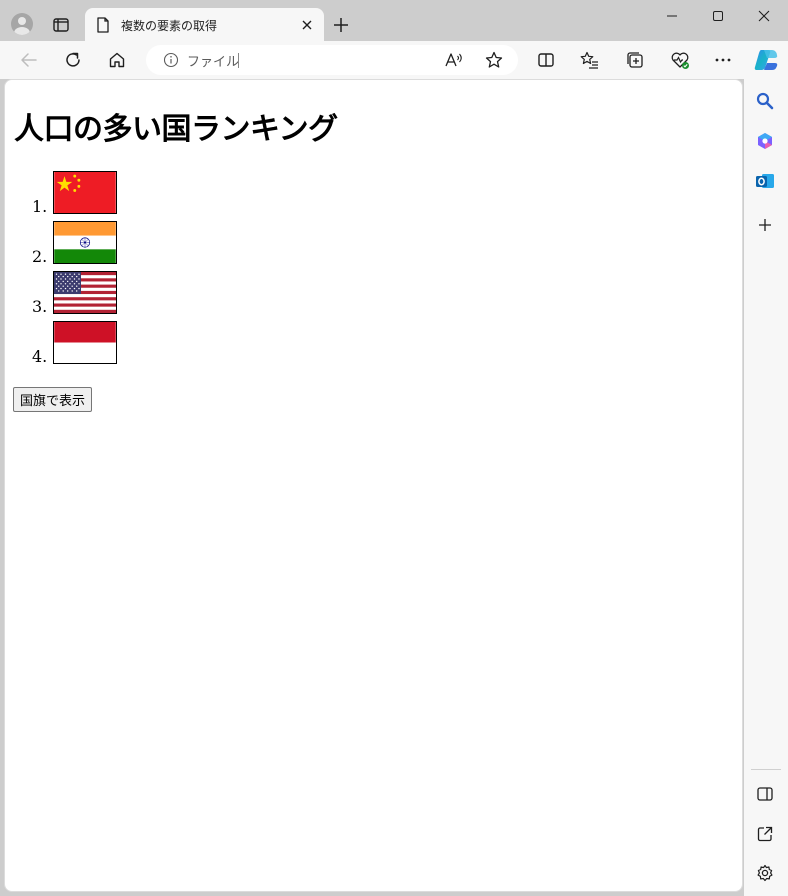  Describe the element at coordinates (169, 26) in the screenshot. I see `tab-title: 複数の要素の取得` at that location.